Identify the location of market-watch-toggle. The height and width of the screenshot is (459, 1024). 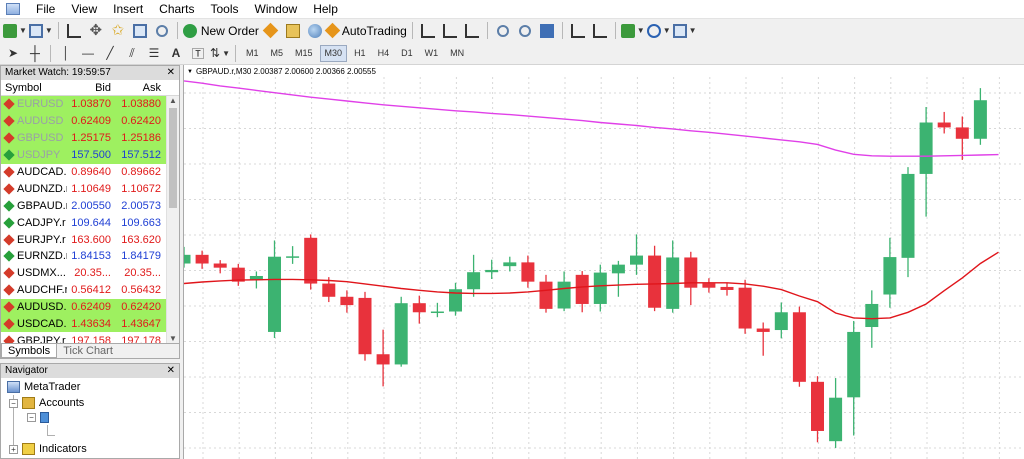
(74, 30).